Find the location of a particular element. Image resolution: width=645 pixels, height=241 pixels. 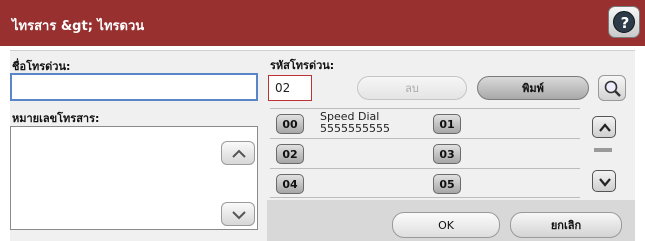

speed-dial-code-input: 02 is located at coordinates (290, 88).